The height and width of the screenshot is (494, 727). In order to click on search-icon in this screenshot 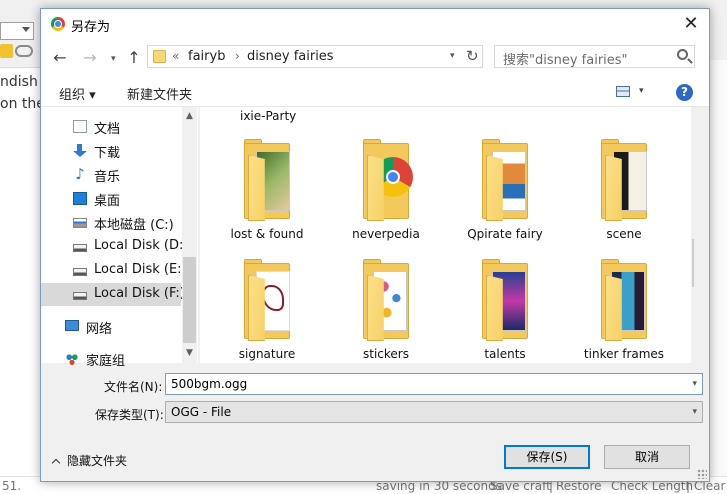, I will do `click(682, 54)`.